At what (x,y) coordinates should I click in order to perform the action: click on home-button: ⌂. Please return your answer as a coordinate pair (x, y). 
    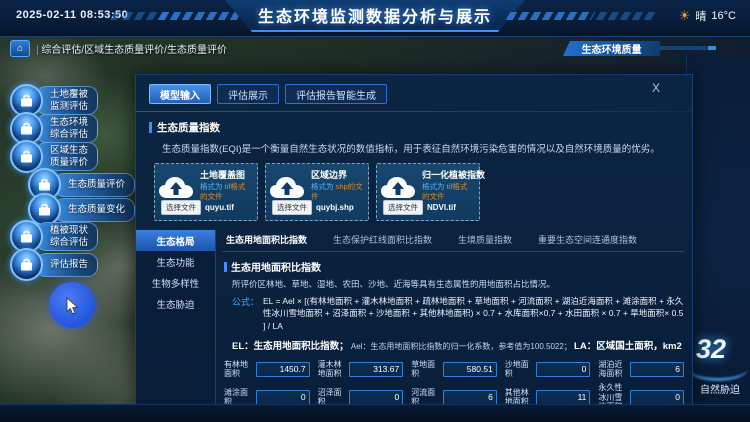
    Looking at the image, I should click on (20, 48).